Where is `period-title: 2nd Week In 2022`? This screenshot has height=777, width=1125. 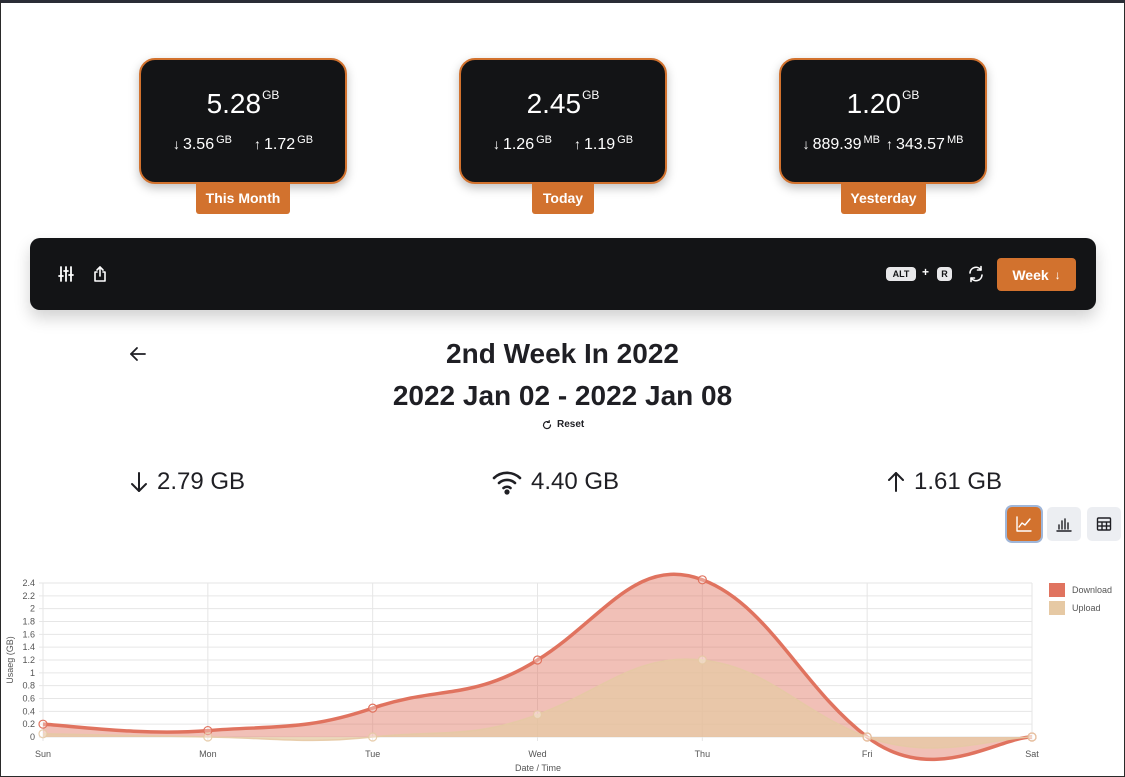 period-title: 2nd Week In 2022 is located at coordinates (562, 353).